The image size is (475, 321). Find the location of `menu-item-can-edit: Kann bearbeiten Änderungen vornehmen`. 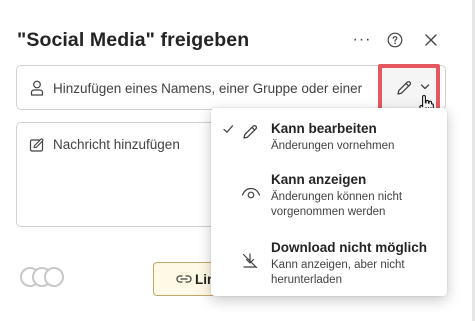

menu-item-can-edit: Kann bearbeiten Änderungen vornehmen is located at coordinates (329, 144).